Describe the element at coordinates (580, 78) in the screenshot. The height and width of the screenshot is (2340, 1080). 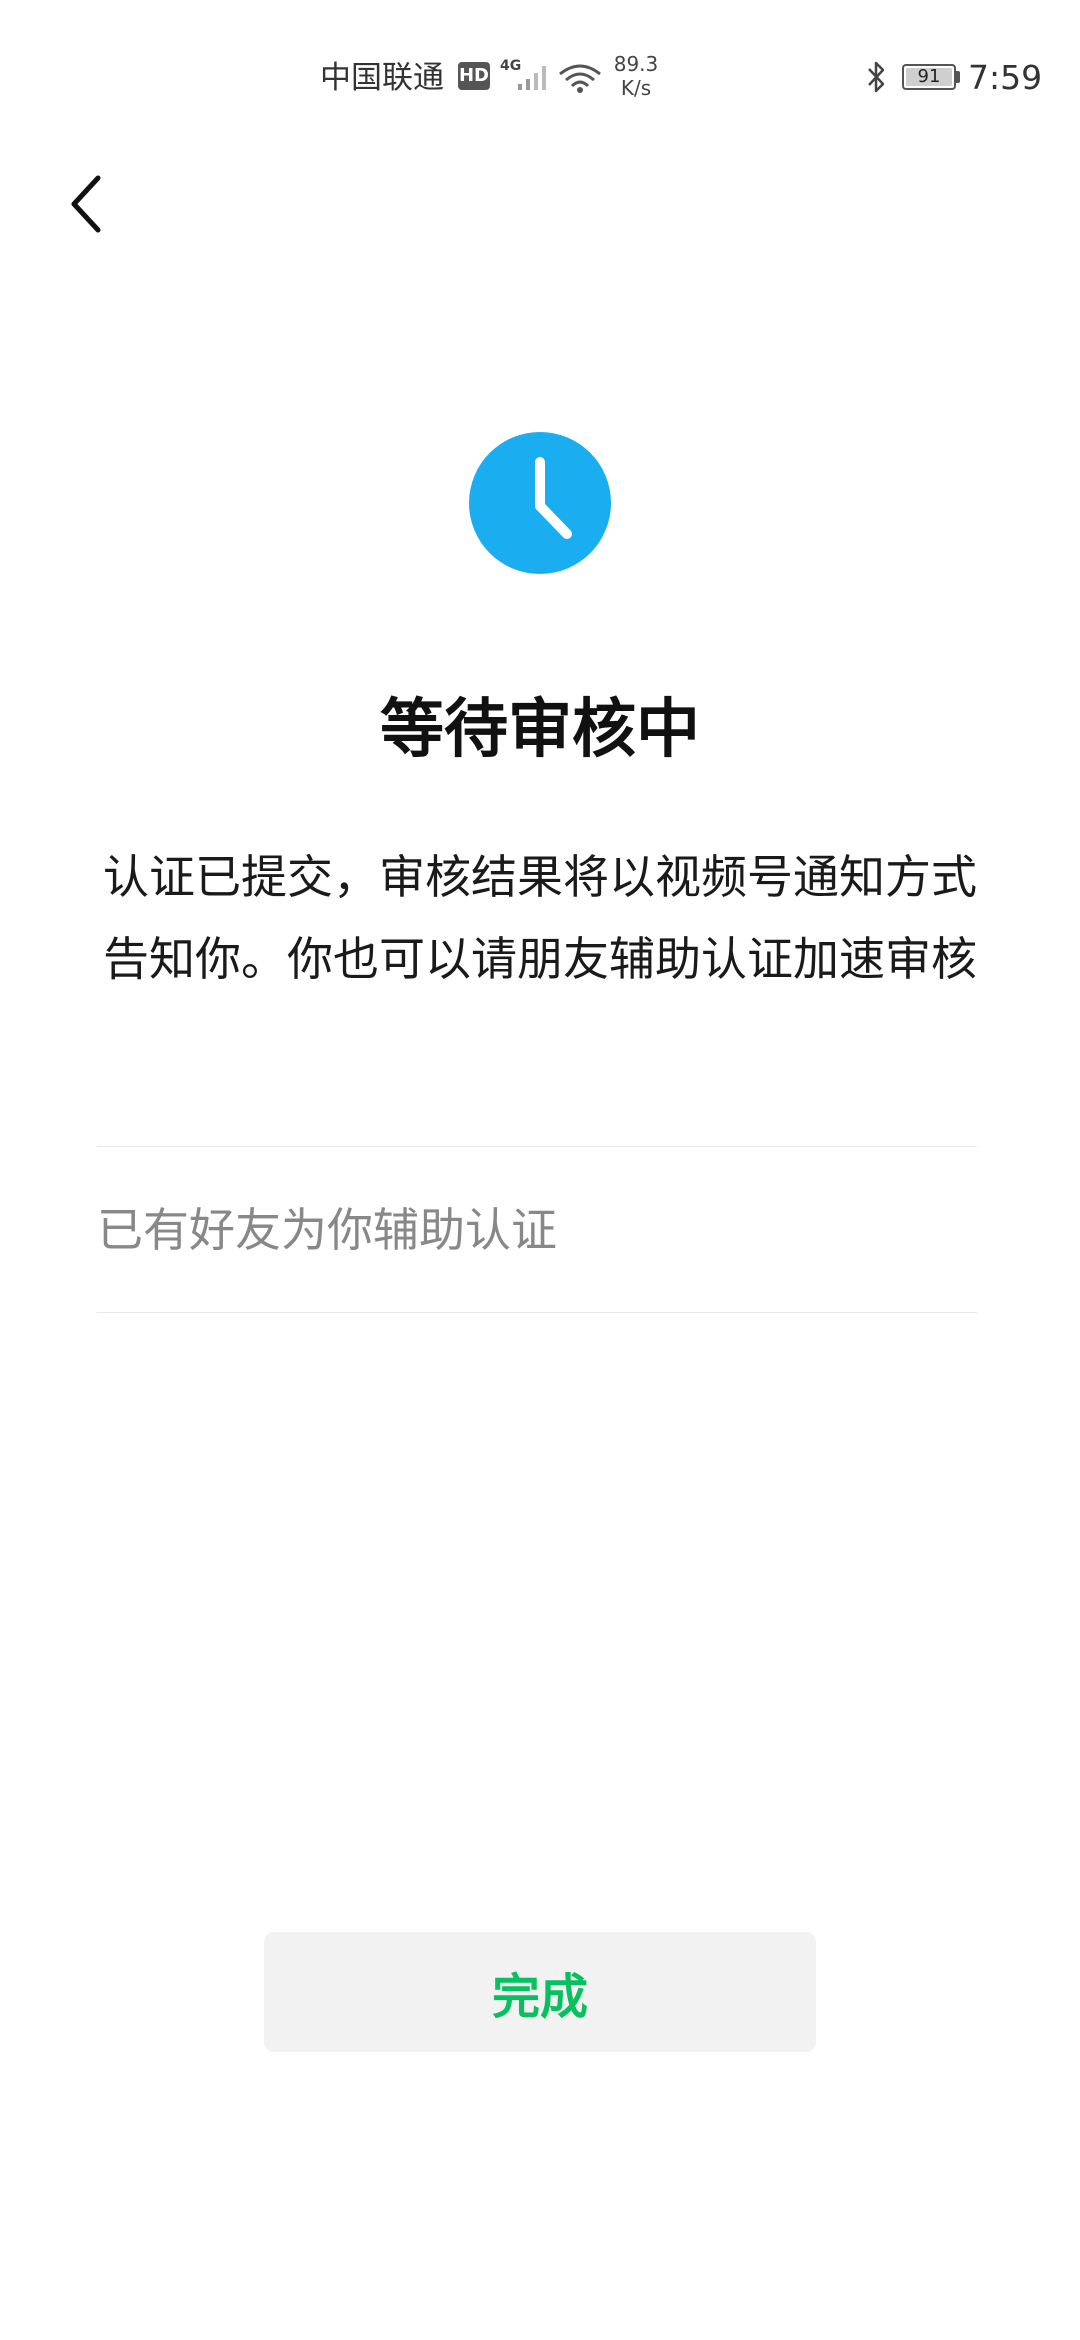
I see `wifi-icon` at that location.